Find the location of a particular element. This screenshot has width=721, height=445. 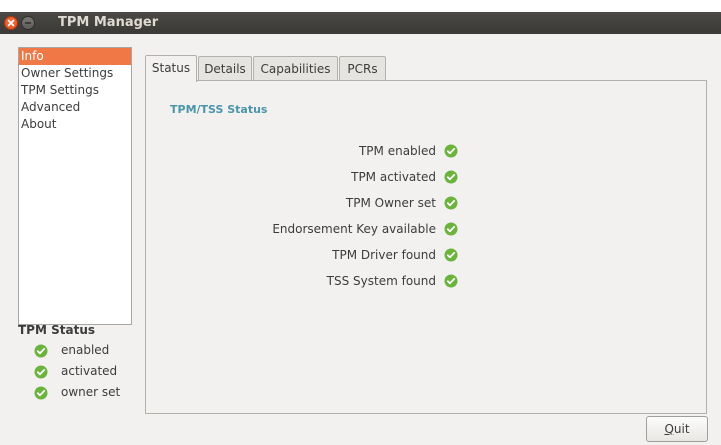

minimize-window-button is located at coordinates (28, 23).